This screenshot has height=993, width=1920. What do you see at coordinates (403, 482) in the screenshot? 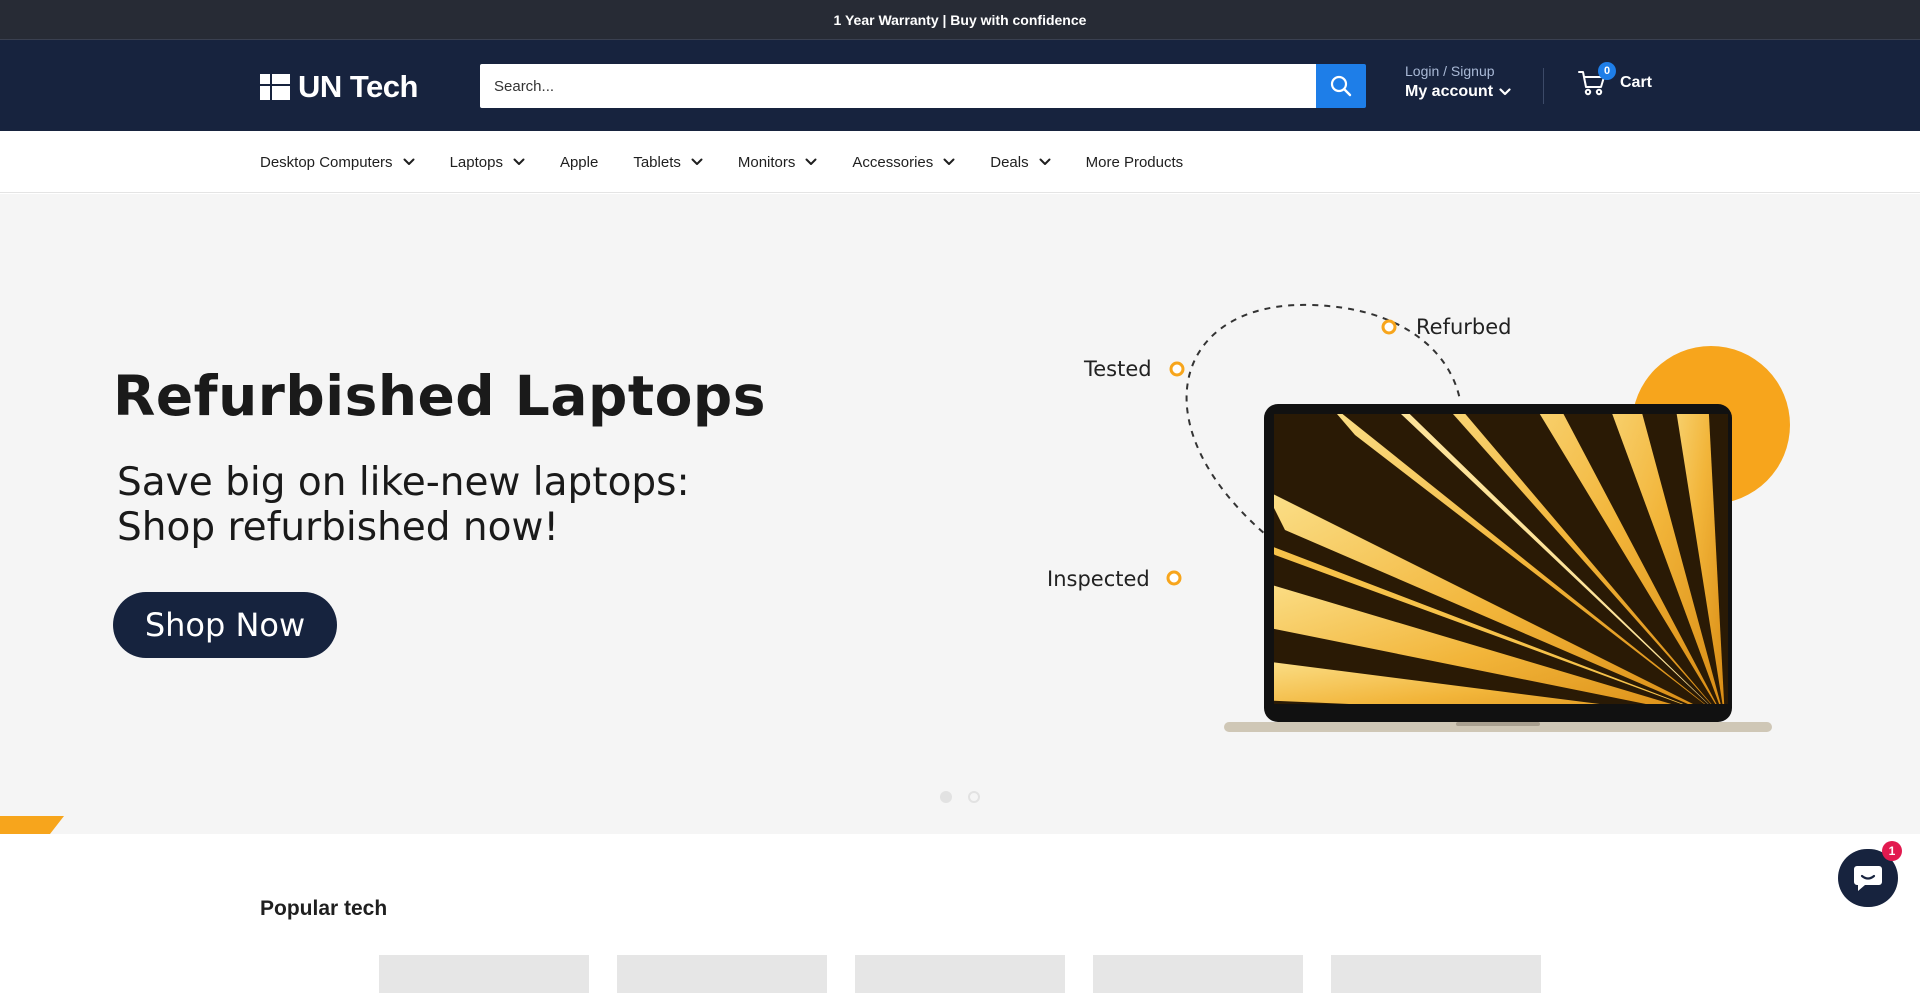
I see `hero-subtitle-line: Save big on like-new laptops:` at bounding box center [403, 482].